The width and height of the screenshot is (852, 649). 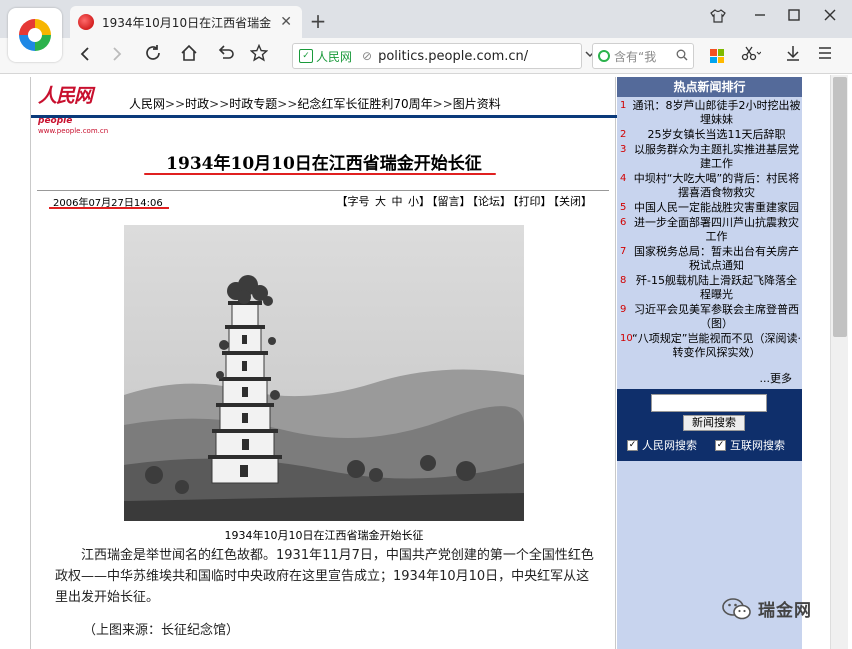 What do you see at coordinates (225, 56) in the screenshot?
I see `undo-close-icon` at bounding box center [225, 56].